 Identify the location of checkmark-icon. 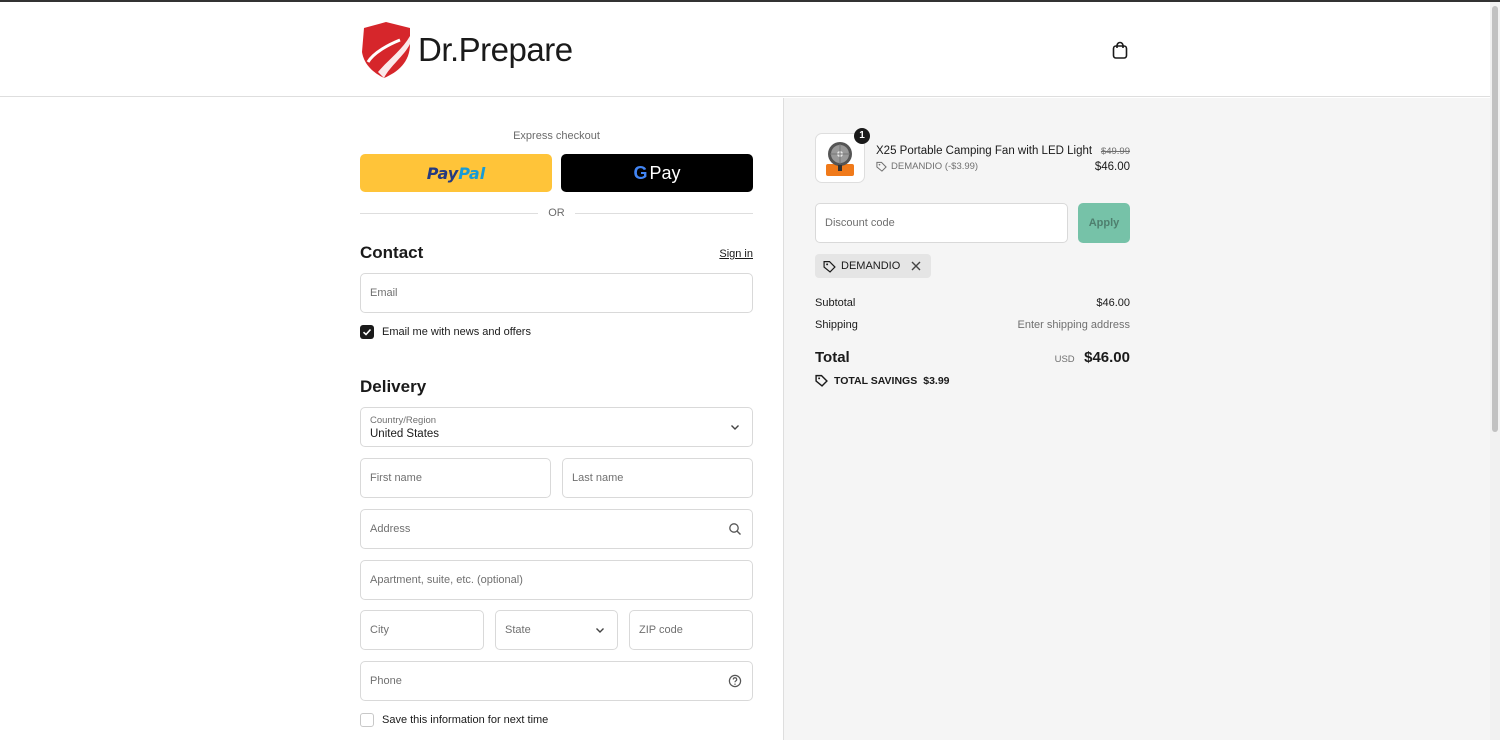
(367, 332).